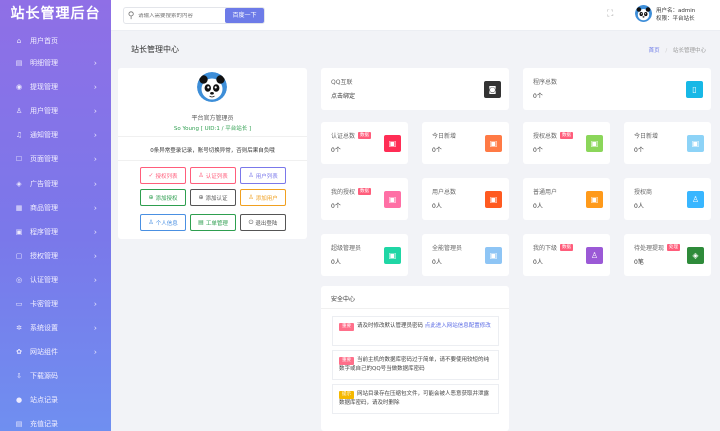  Describe the element at coordinates (263, 222) in the screenshot. I see `profile-button-8: ⏻ 退出登陆` at that location.